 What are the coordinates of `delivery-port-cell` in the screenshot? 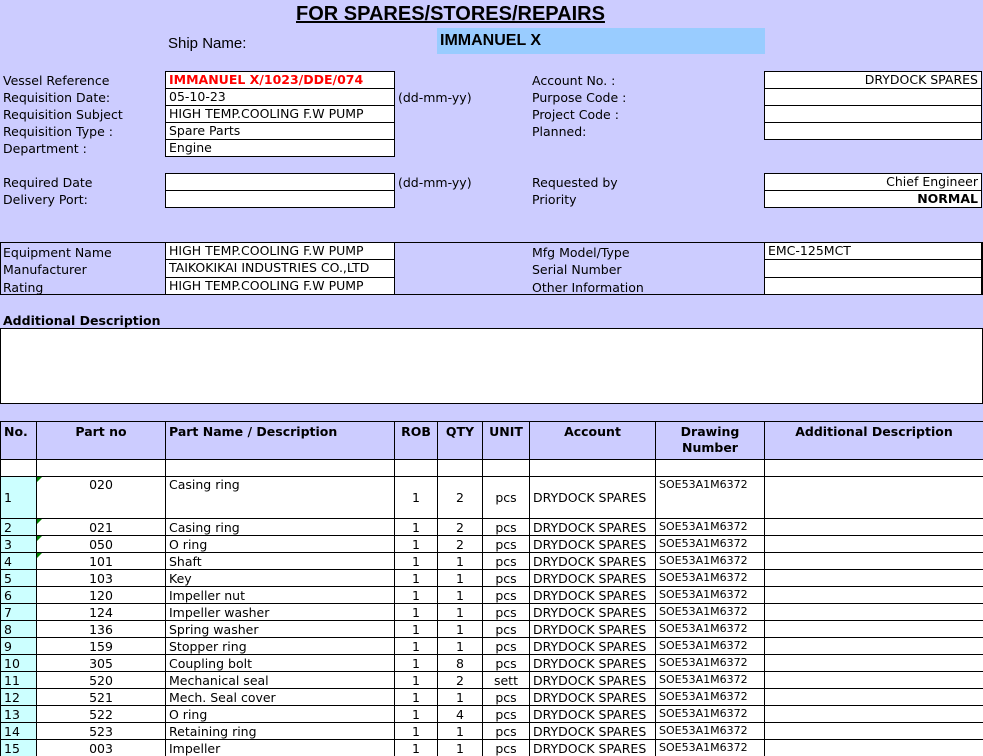 It's located at (280, 199).